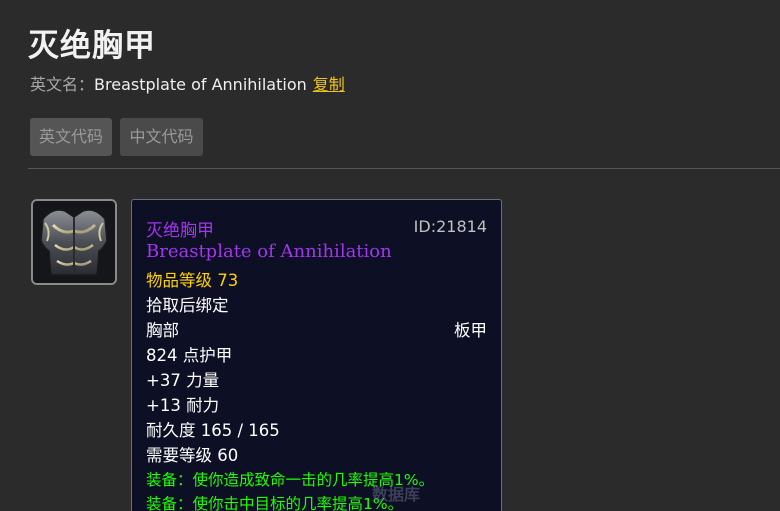 This screenshot has height=511, width=780. I want to click on tooltip-item-id: ID:21814, so click(450, 226).